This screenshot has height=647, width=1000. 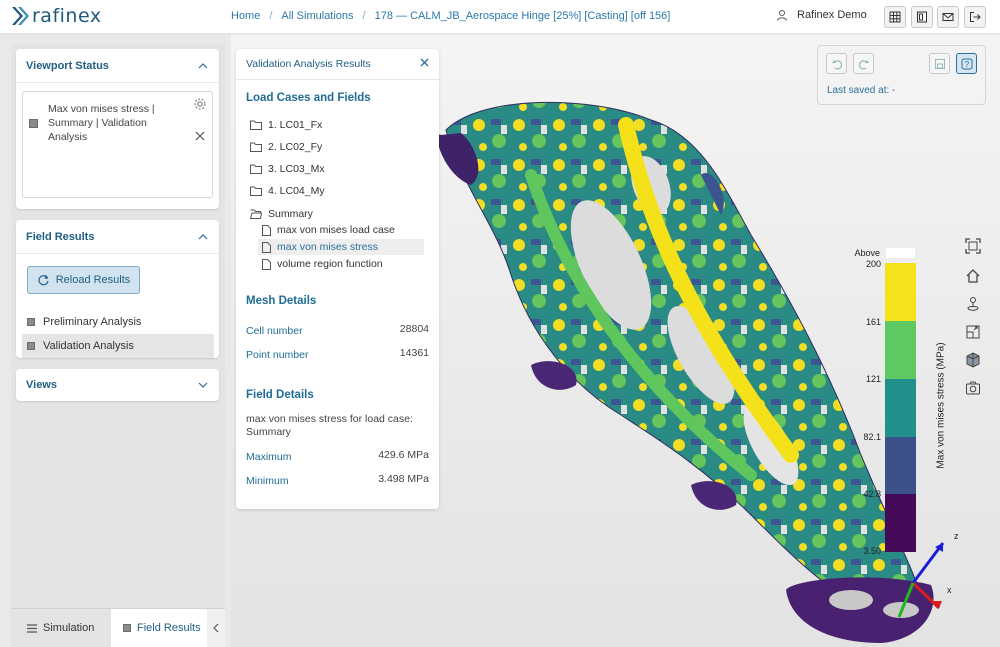 What do you see at coordinates (67, 16) in the screenshot?
I see `brand-name: rafinex` at bounding box center [67, 16].